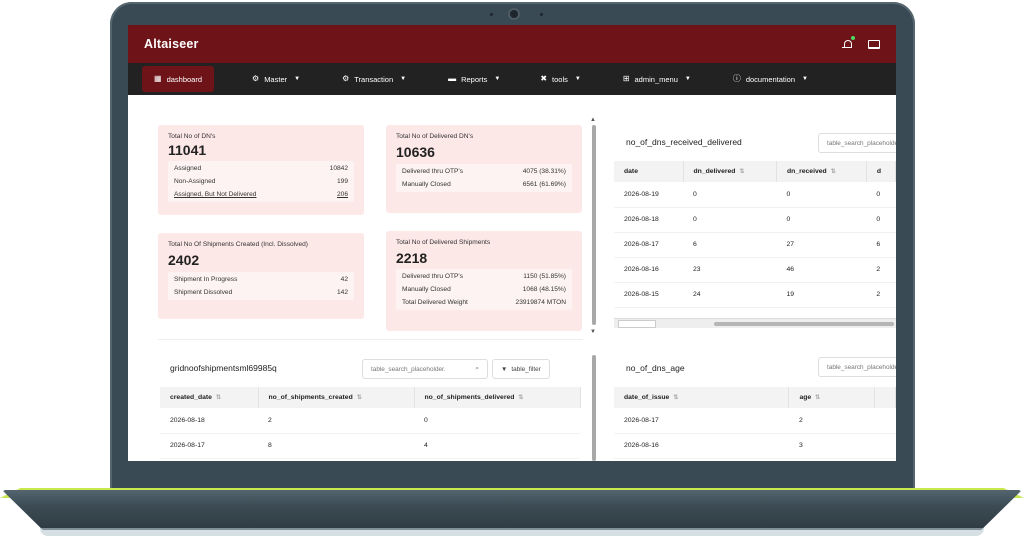 Image resolution: width=1024 pixels, height=545 pixels. Describe the element at coordinates (736, 78) in the screenshot. I see `info-icon: ⓘ` at that location.